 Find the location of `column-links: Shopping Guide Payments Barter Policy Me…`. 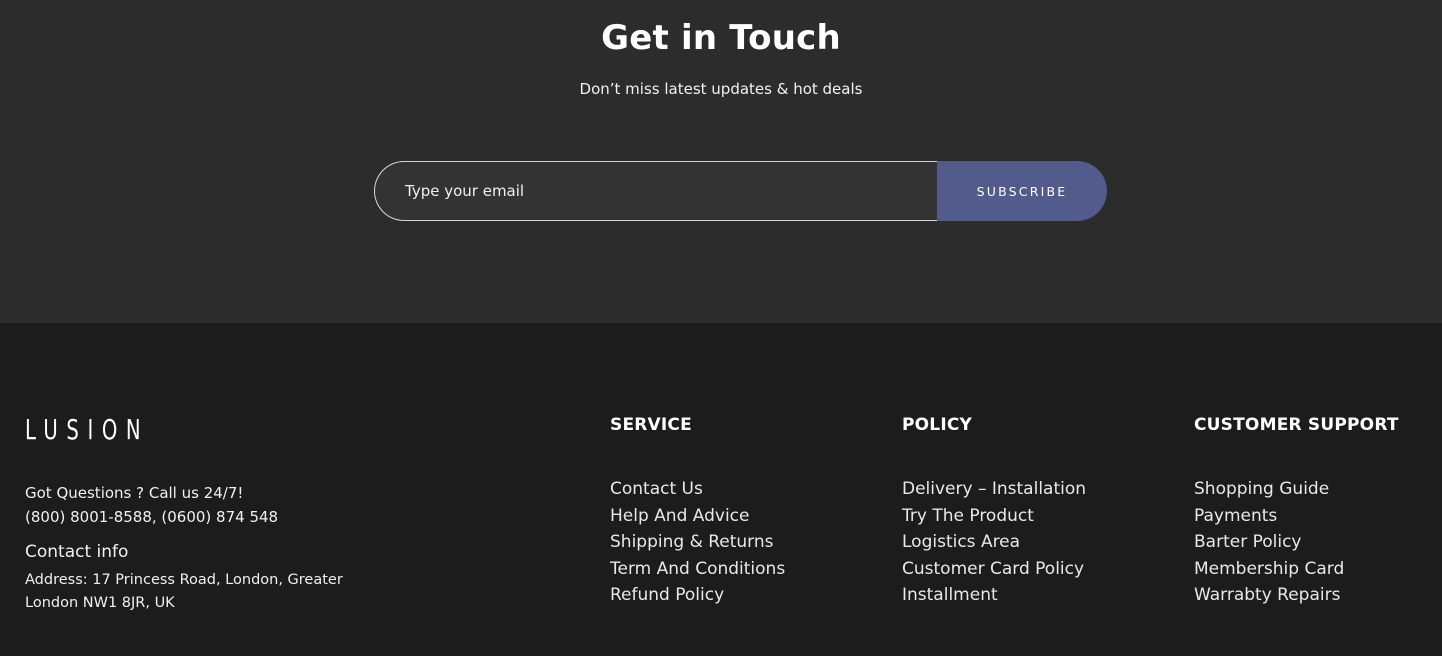

column-links: Shopping Guide Payments Barter Policy Me… is located at coordinates (1296, 542).